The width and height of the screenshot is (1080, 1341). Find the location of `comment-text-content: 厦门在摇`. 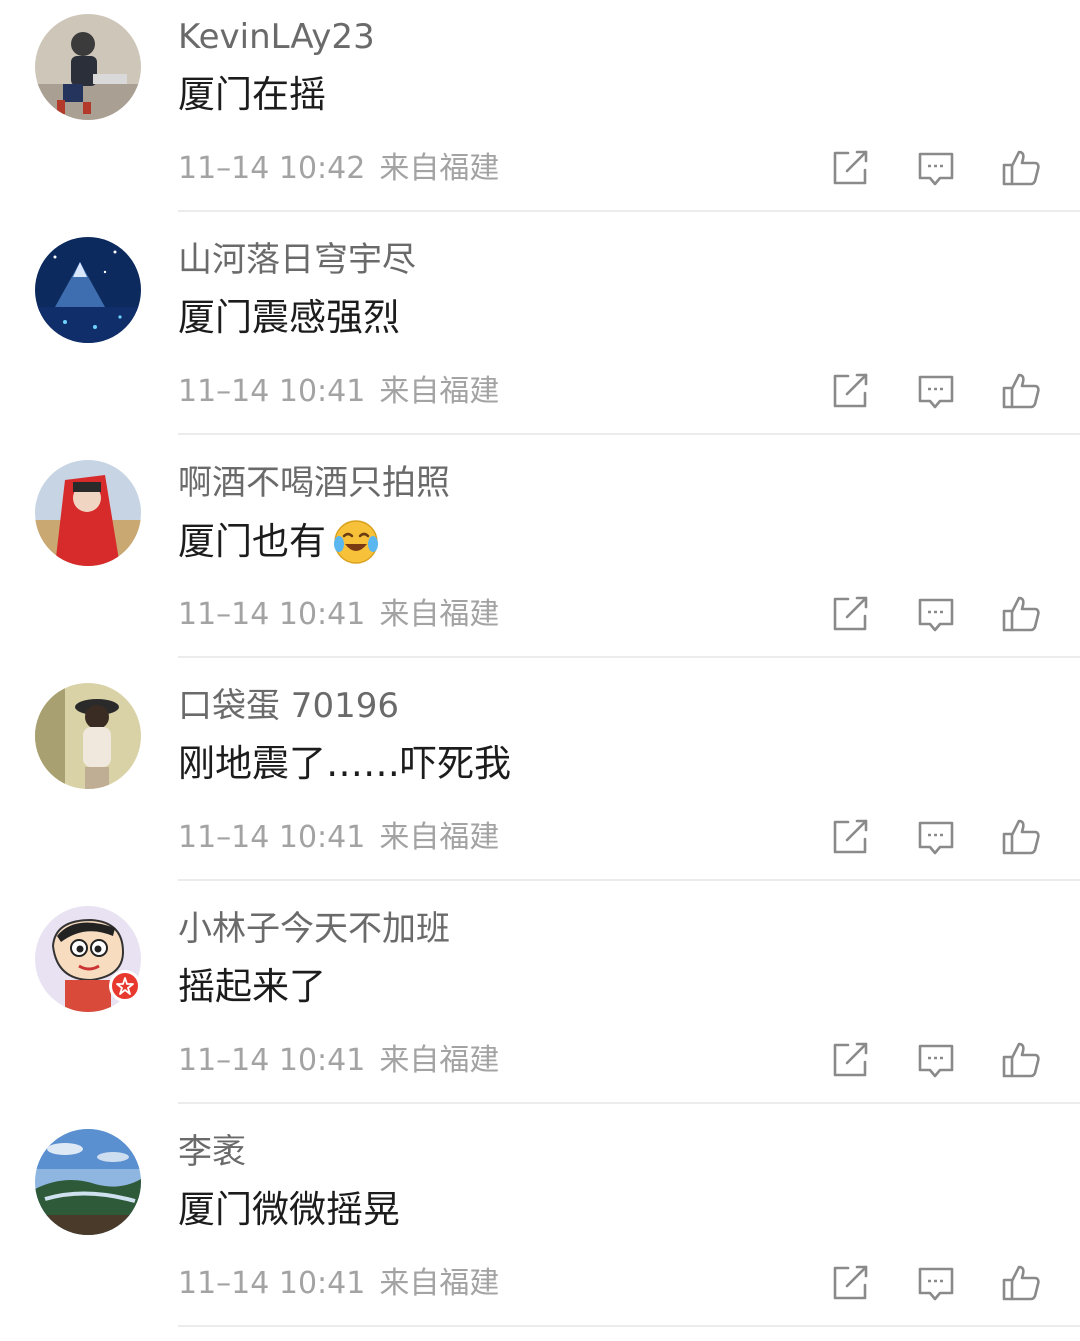

comment-text-content: 厦门在摇 is located at coordinates (252, 94).